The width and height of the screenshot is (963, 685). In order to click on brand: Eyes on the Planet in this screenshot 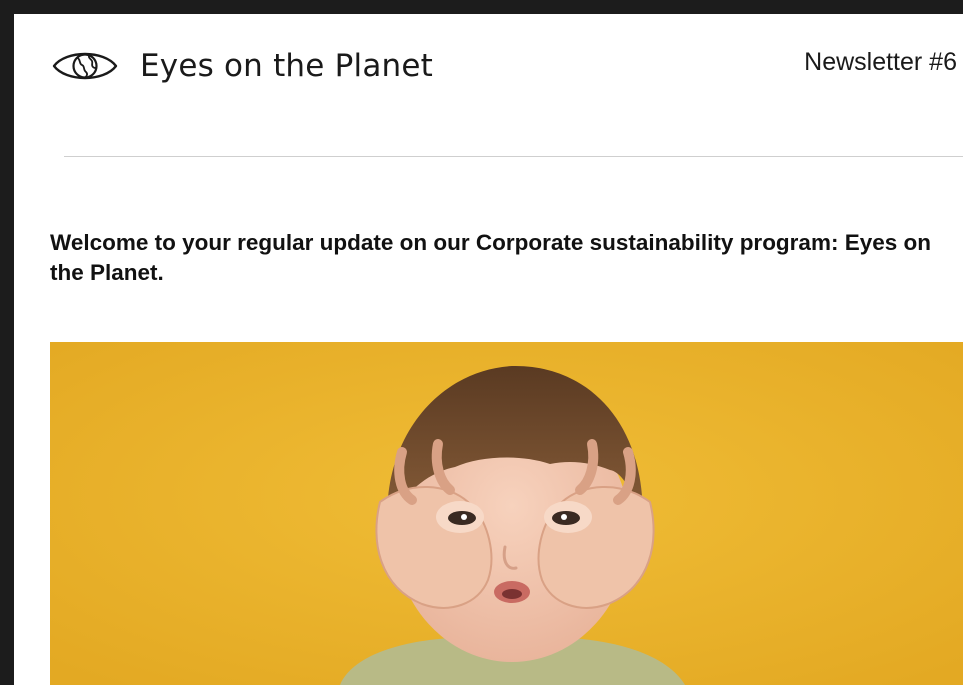, I will do `click(242, 66)`.